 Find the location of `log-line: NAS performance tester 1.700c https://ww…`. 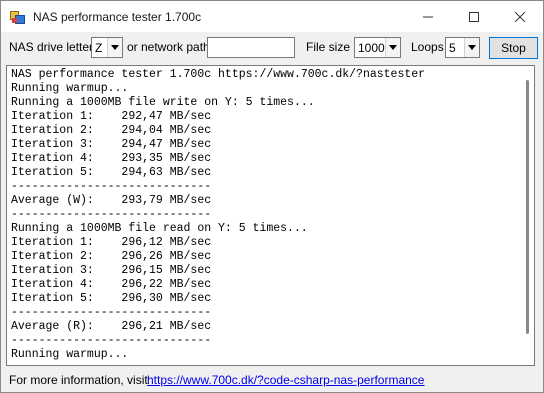

log-line: NAS performance tester 1.700c https://ww… is located at coordinates (218, 74).